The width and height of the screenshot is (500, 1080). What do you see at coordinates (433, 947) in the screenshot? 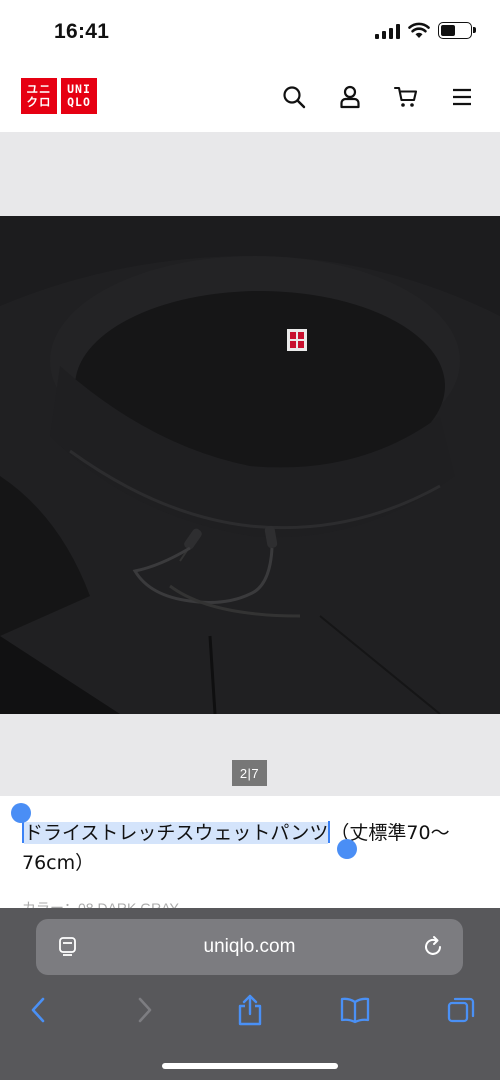
I see `reload-icon` at bounding box center [433, 947].